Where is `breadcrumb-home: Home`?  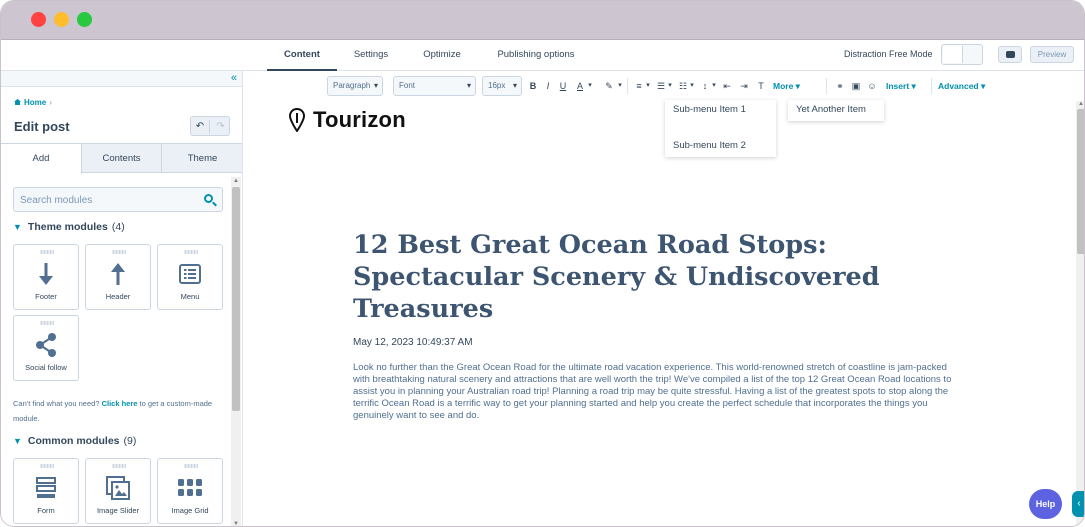
breadcrumb-home: Home is located at coordinates (35, 102).